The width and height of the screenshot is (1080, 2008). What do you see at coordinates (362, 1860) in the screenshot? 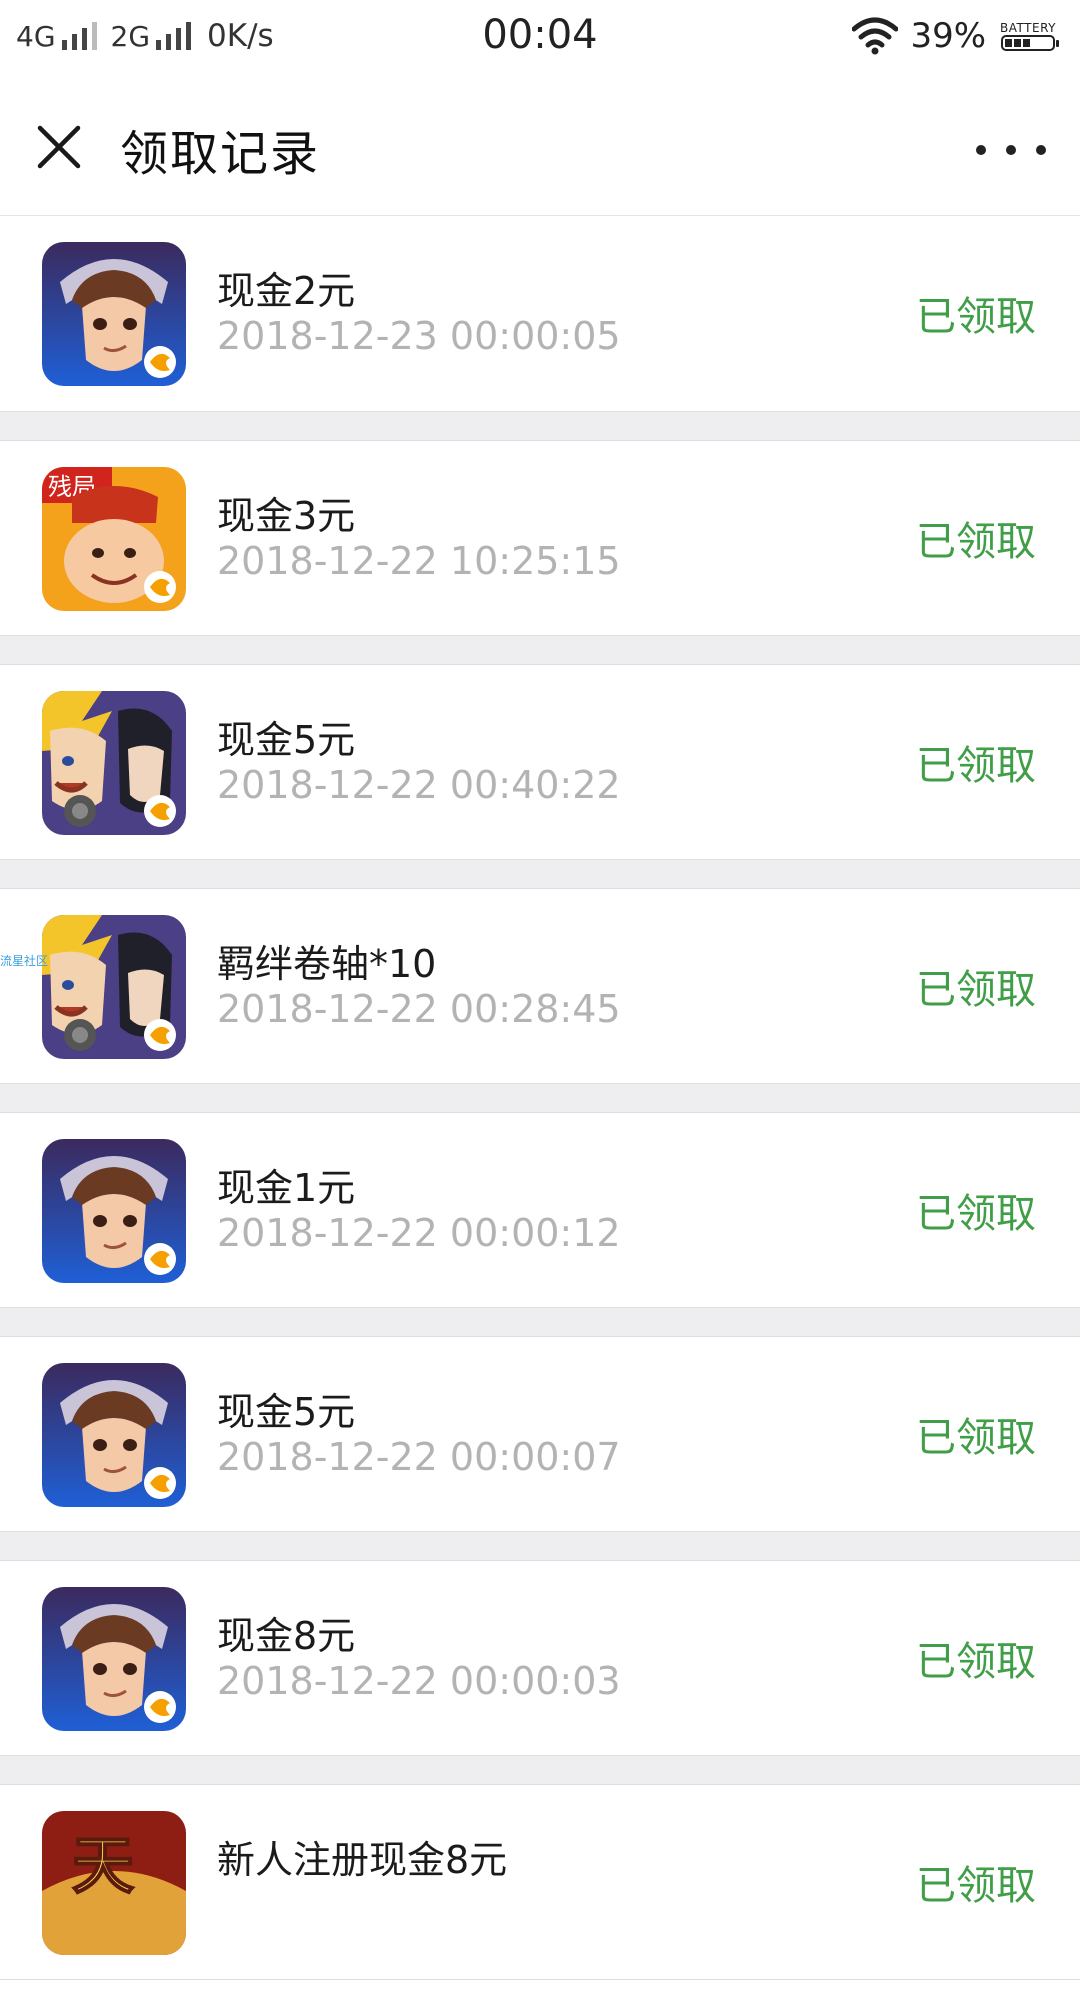
I see `reward-title: 新人注册现金8元` at bounding box center [362, 1860].